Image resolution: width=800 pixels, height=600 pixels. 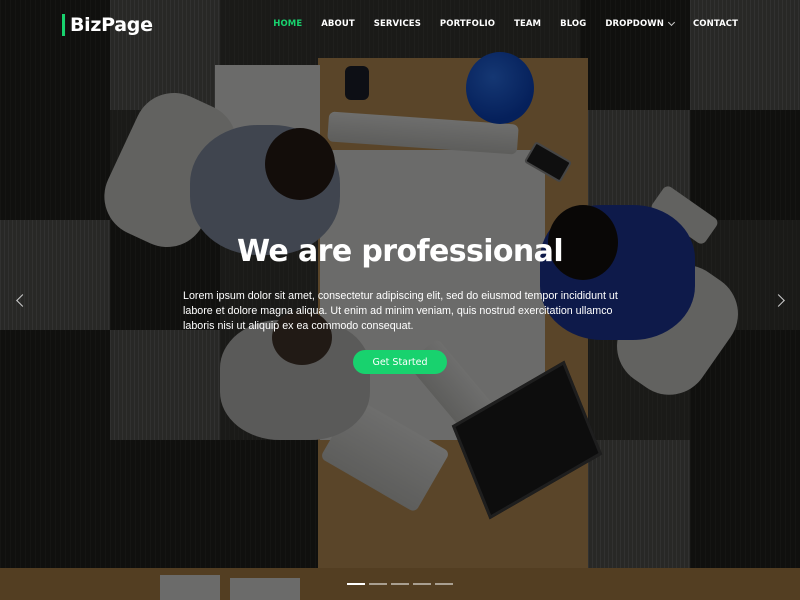 I want to click on hero-title: We are professional, so click(x=400, y=251).